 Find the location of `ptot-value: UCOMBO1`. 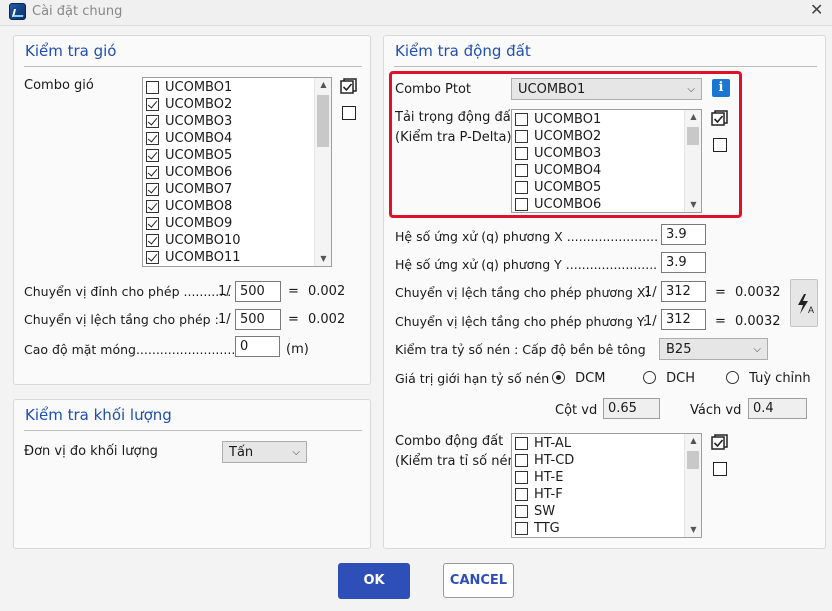

ptot-value: UCOMBO1 is located at coordinates (552, 89).